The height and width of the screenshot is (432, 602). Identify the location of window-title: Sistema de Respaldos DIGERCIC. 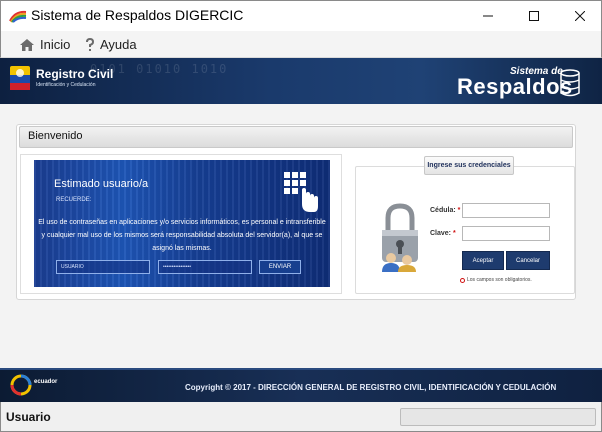
(137, 15).